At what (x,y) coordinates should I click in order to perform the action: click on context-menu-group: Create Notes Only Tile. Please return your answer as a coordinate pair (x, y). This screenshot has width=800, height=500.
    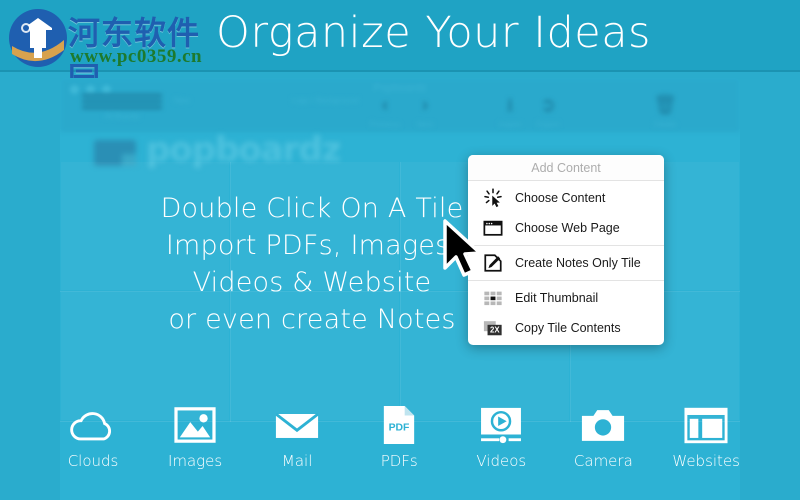
    Looking at the image, I should click on (566, 262).